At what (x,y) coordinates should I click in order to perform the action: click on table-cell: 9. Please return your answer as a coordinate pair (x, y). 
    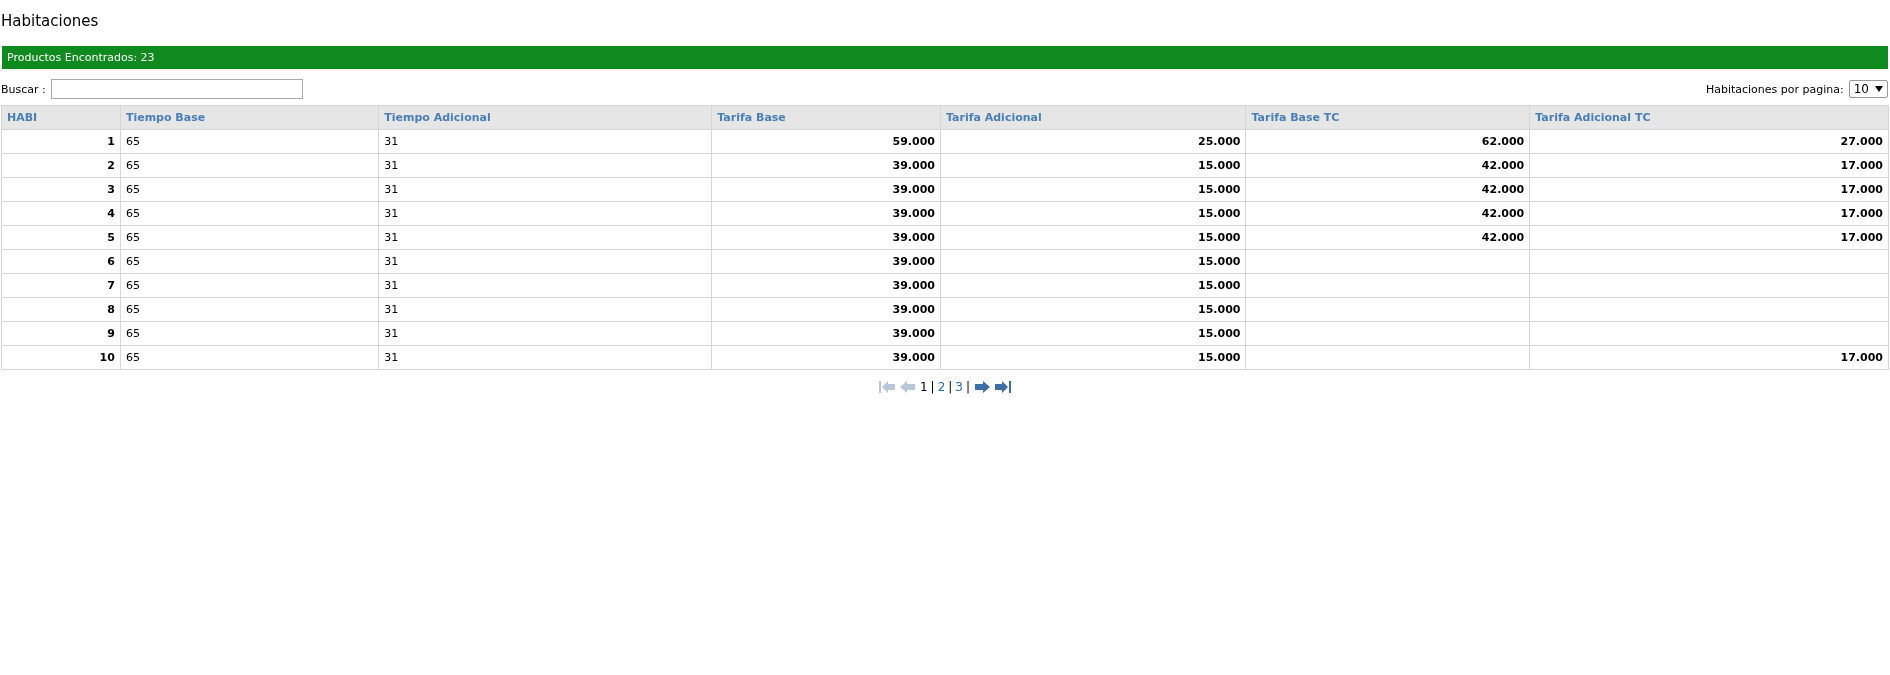
    Looking at the image, I should click on (61, 333).